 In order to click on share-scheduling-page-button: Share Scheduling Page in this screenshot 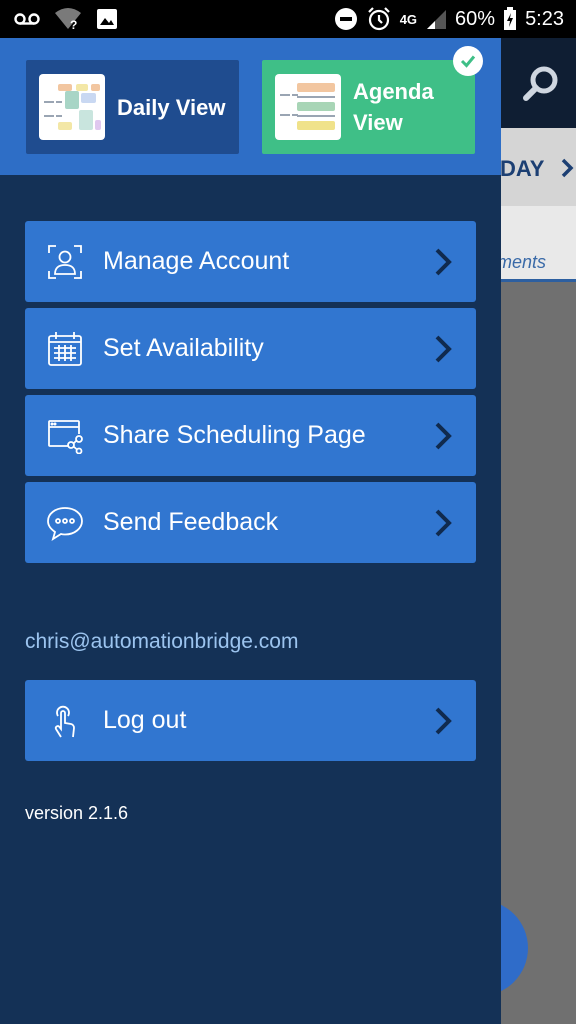, I will do `click(250, 435)`.